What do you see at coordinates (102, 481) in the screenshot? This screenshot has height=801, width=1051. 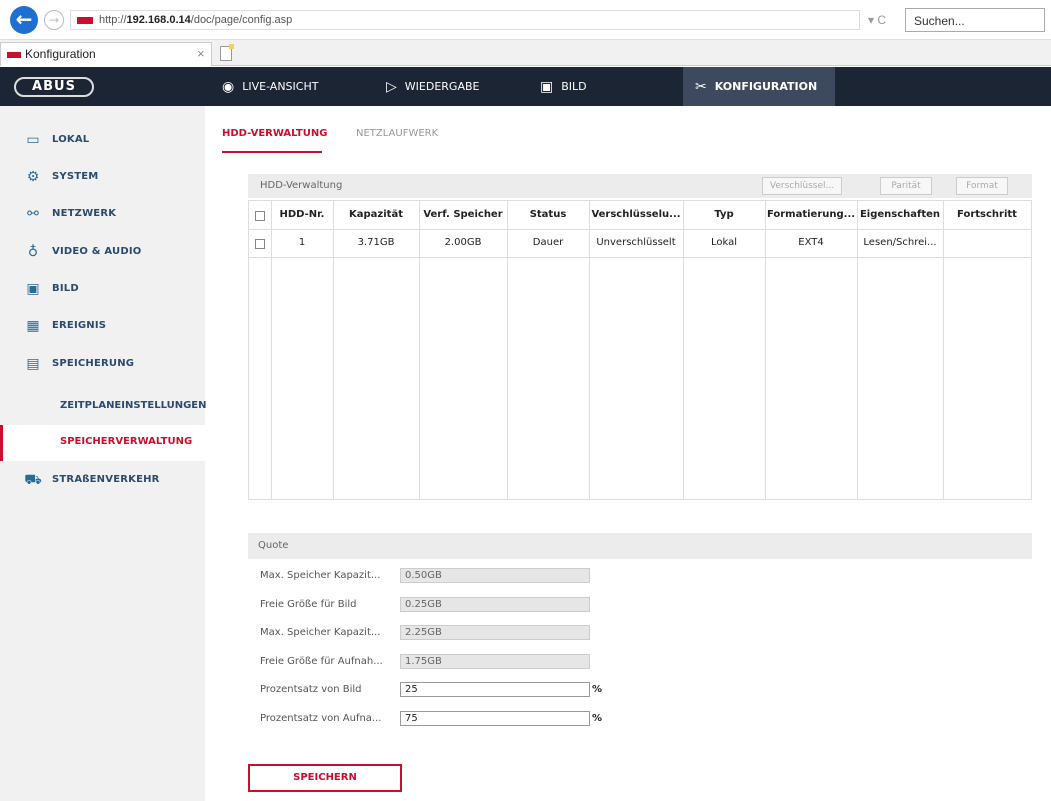 I see `sidebar-item-strassenverkehr: ⛟ STRAßENVERKEHR` at bounding box center [102, 481].